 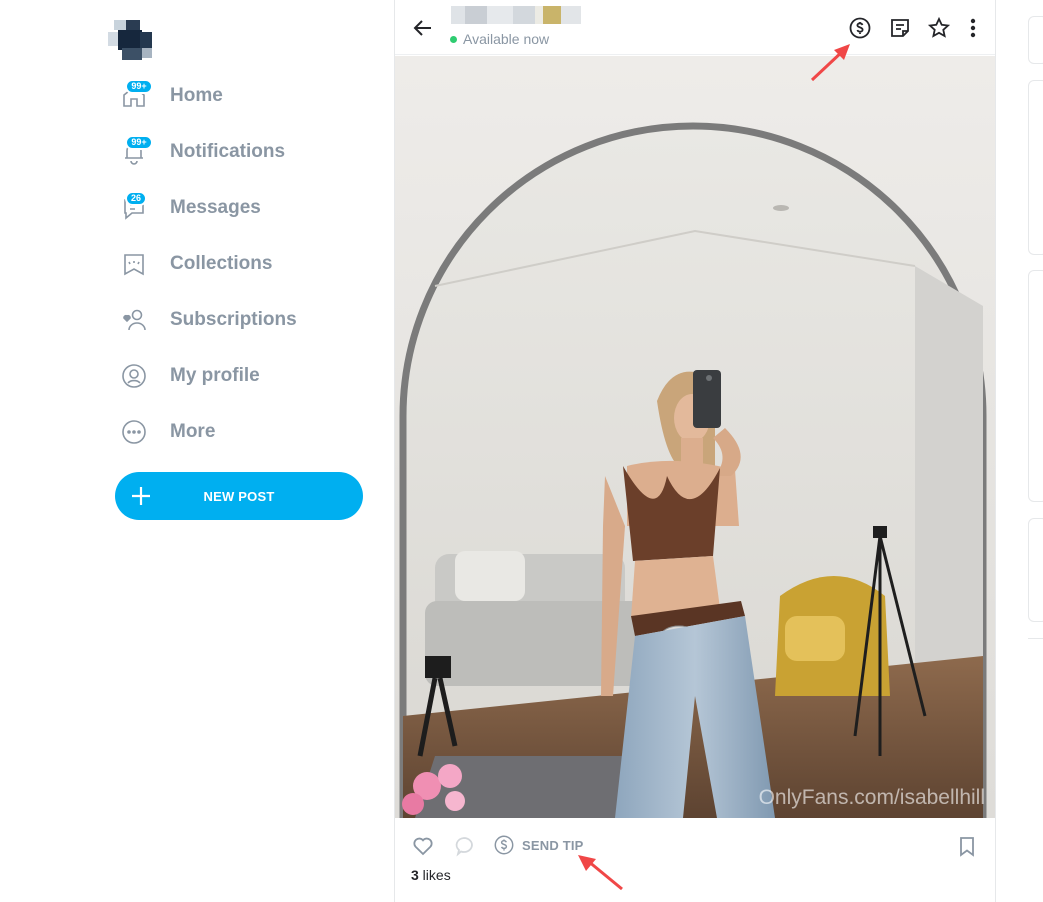 I want to click on sidebar-item-notifications: 99+ Notifications, so click(x=247, y=152).